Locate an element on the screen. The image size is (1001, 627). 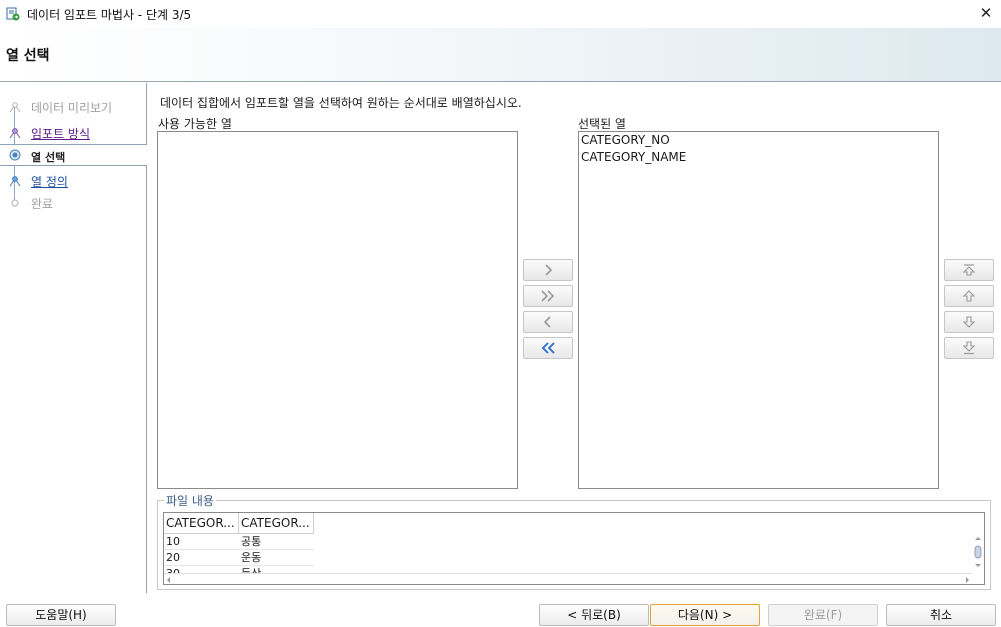
step-current-node-icon is located at coordinates (15, 155).